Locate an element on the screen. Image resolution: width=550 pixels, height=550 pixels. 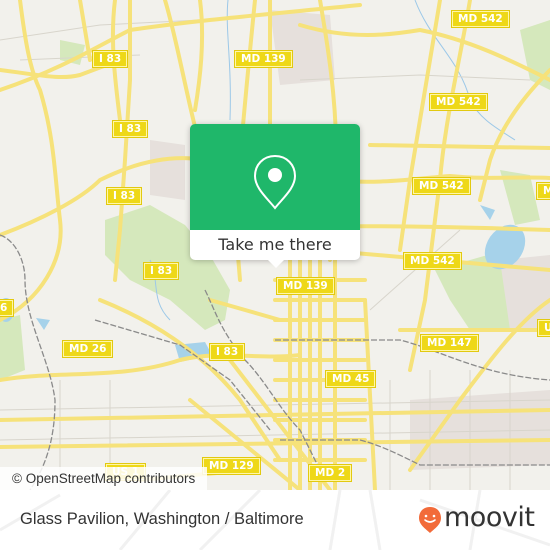
road-shield-md2: MD 2 is located at coordinates (330, 473).